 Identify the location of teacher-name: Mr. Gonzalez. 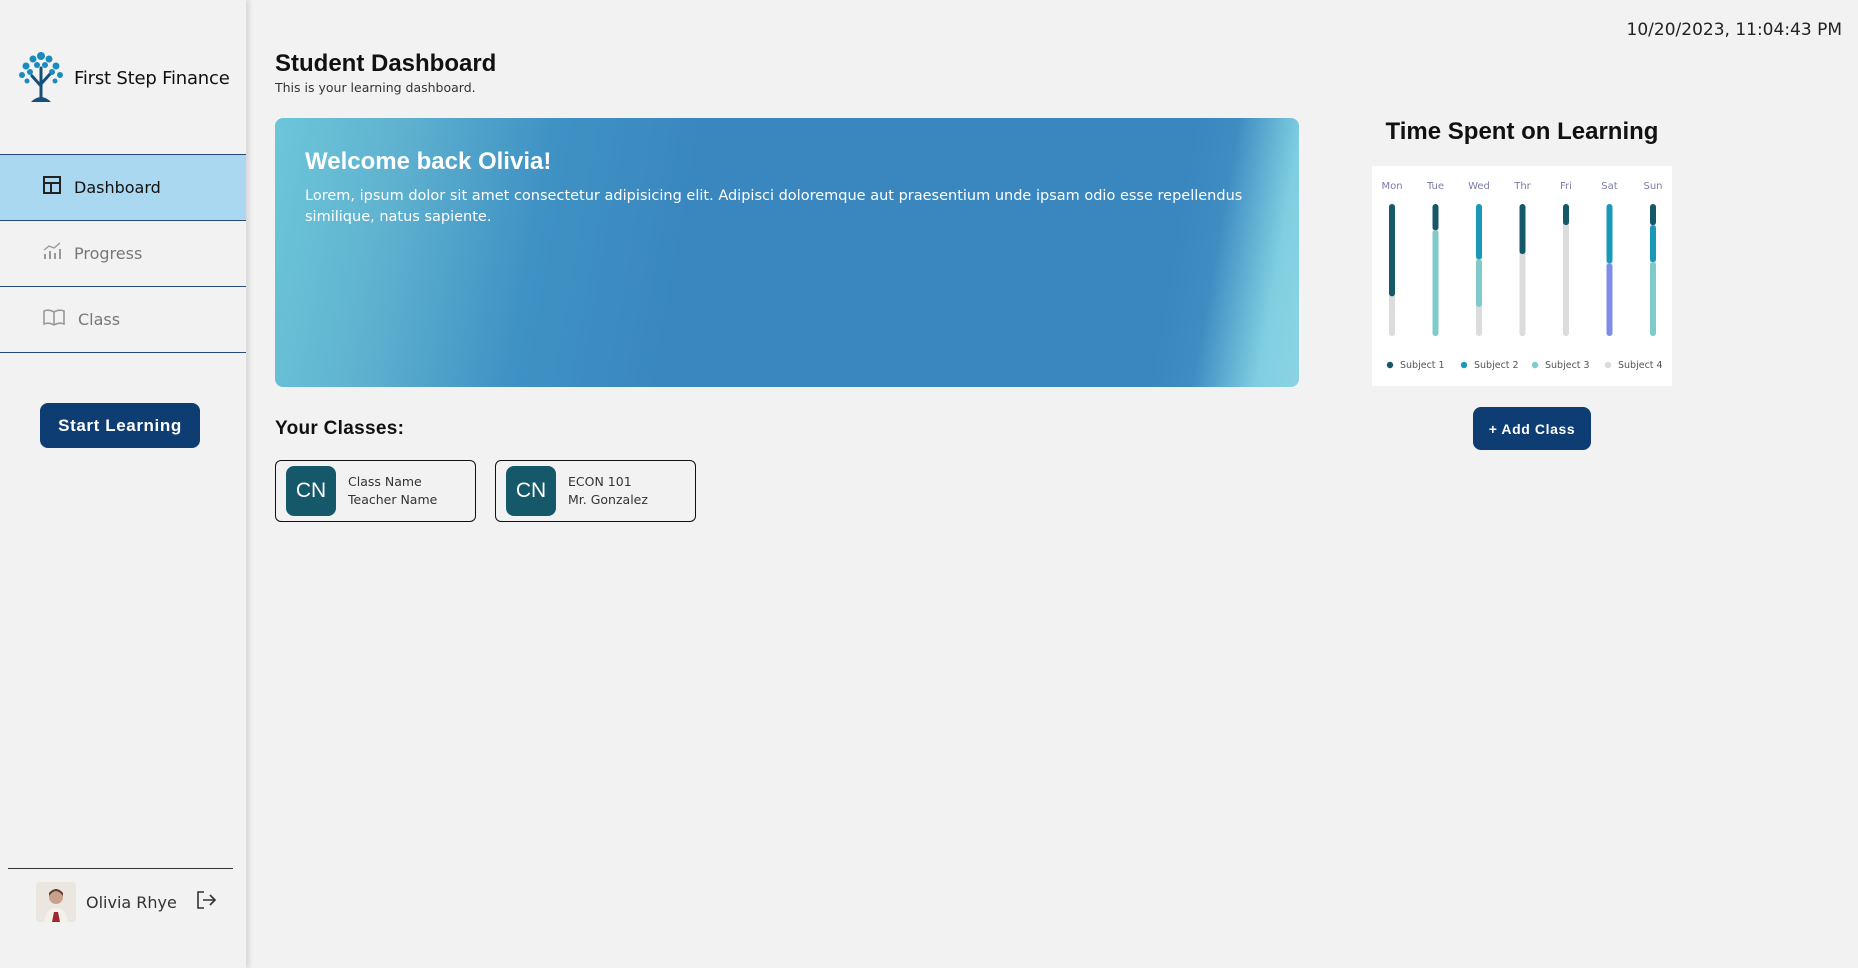
(608, 499).